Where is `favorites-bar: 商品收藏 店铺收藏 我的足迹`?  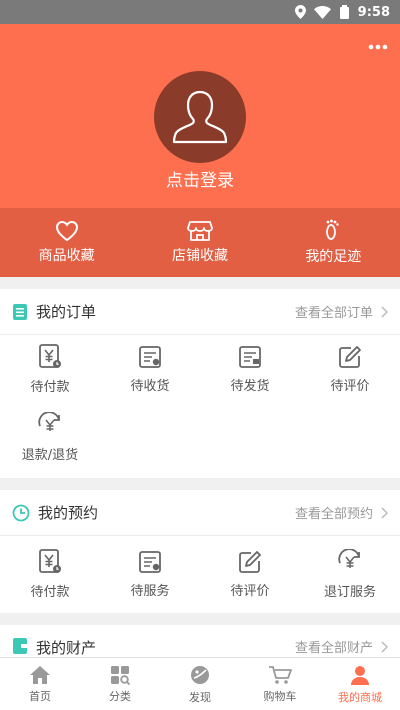
favorites-bar: 商品收藏 店铺收藏 我的足迹 is located at coordinates (200, 242).